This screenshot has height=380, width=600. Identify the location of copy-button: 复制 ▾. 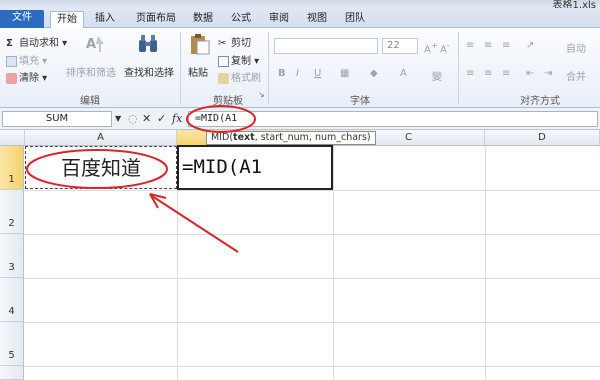
(238, 59).